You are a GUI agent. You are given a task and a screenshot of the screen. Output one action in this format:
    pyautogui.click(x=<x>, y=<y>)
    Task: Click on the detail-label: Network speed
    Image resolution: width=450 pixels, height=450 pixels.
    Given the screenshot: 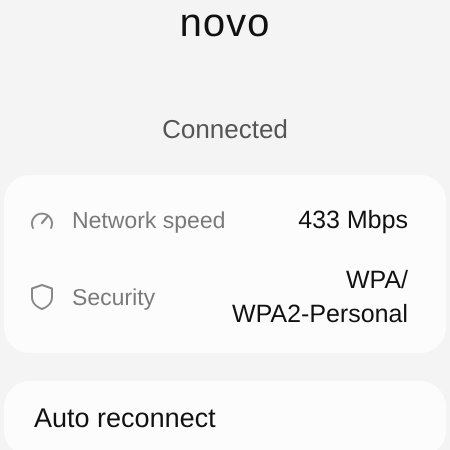 What is the action you would take?
    pyautogui.click(x=149, y=220)
    